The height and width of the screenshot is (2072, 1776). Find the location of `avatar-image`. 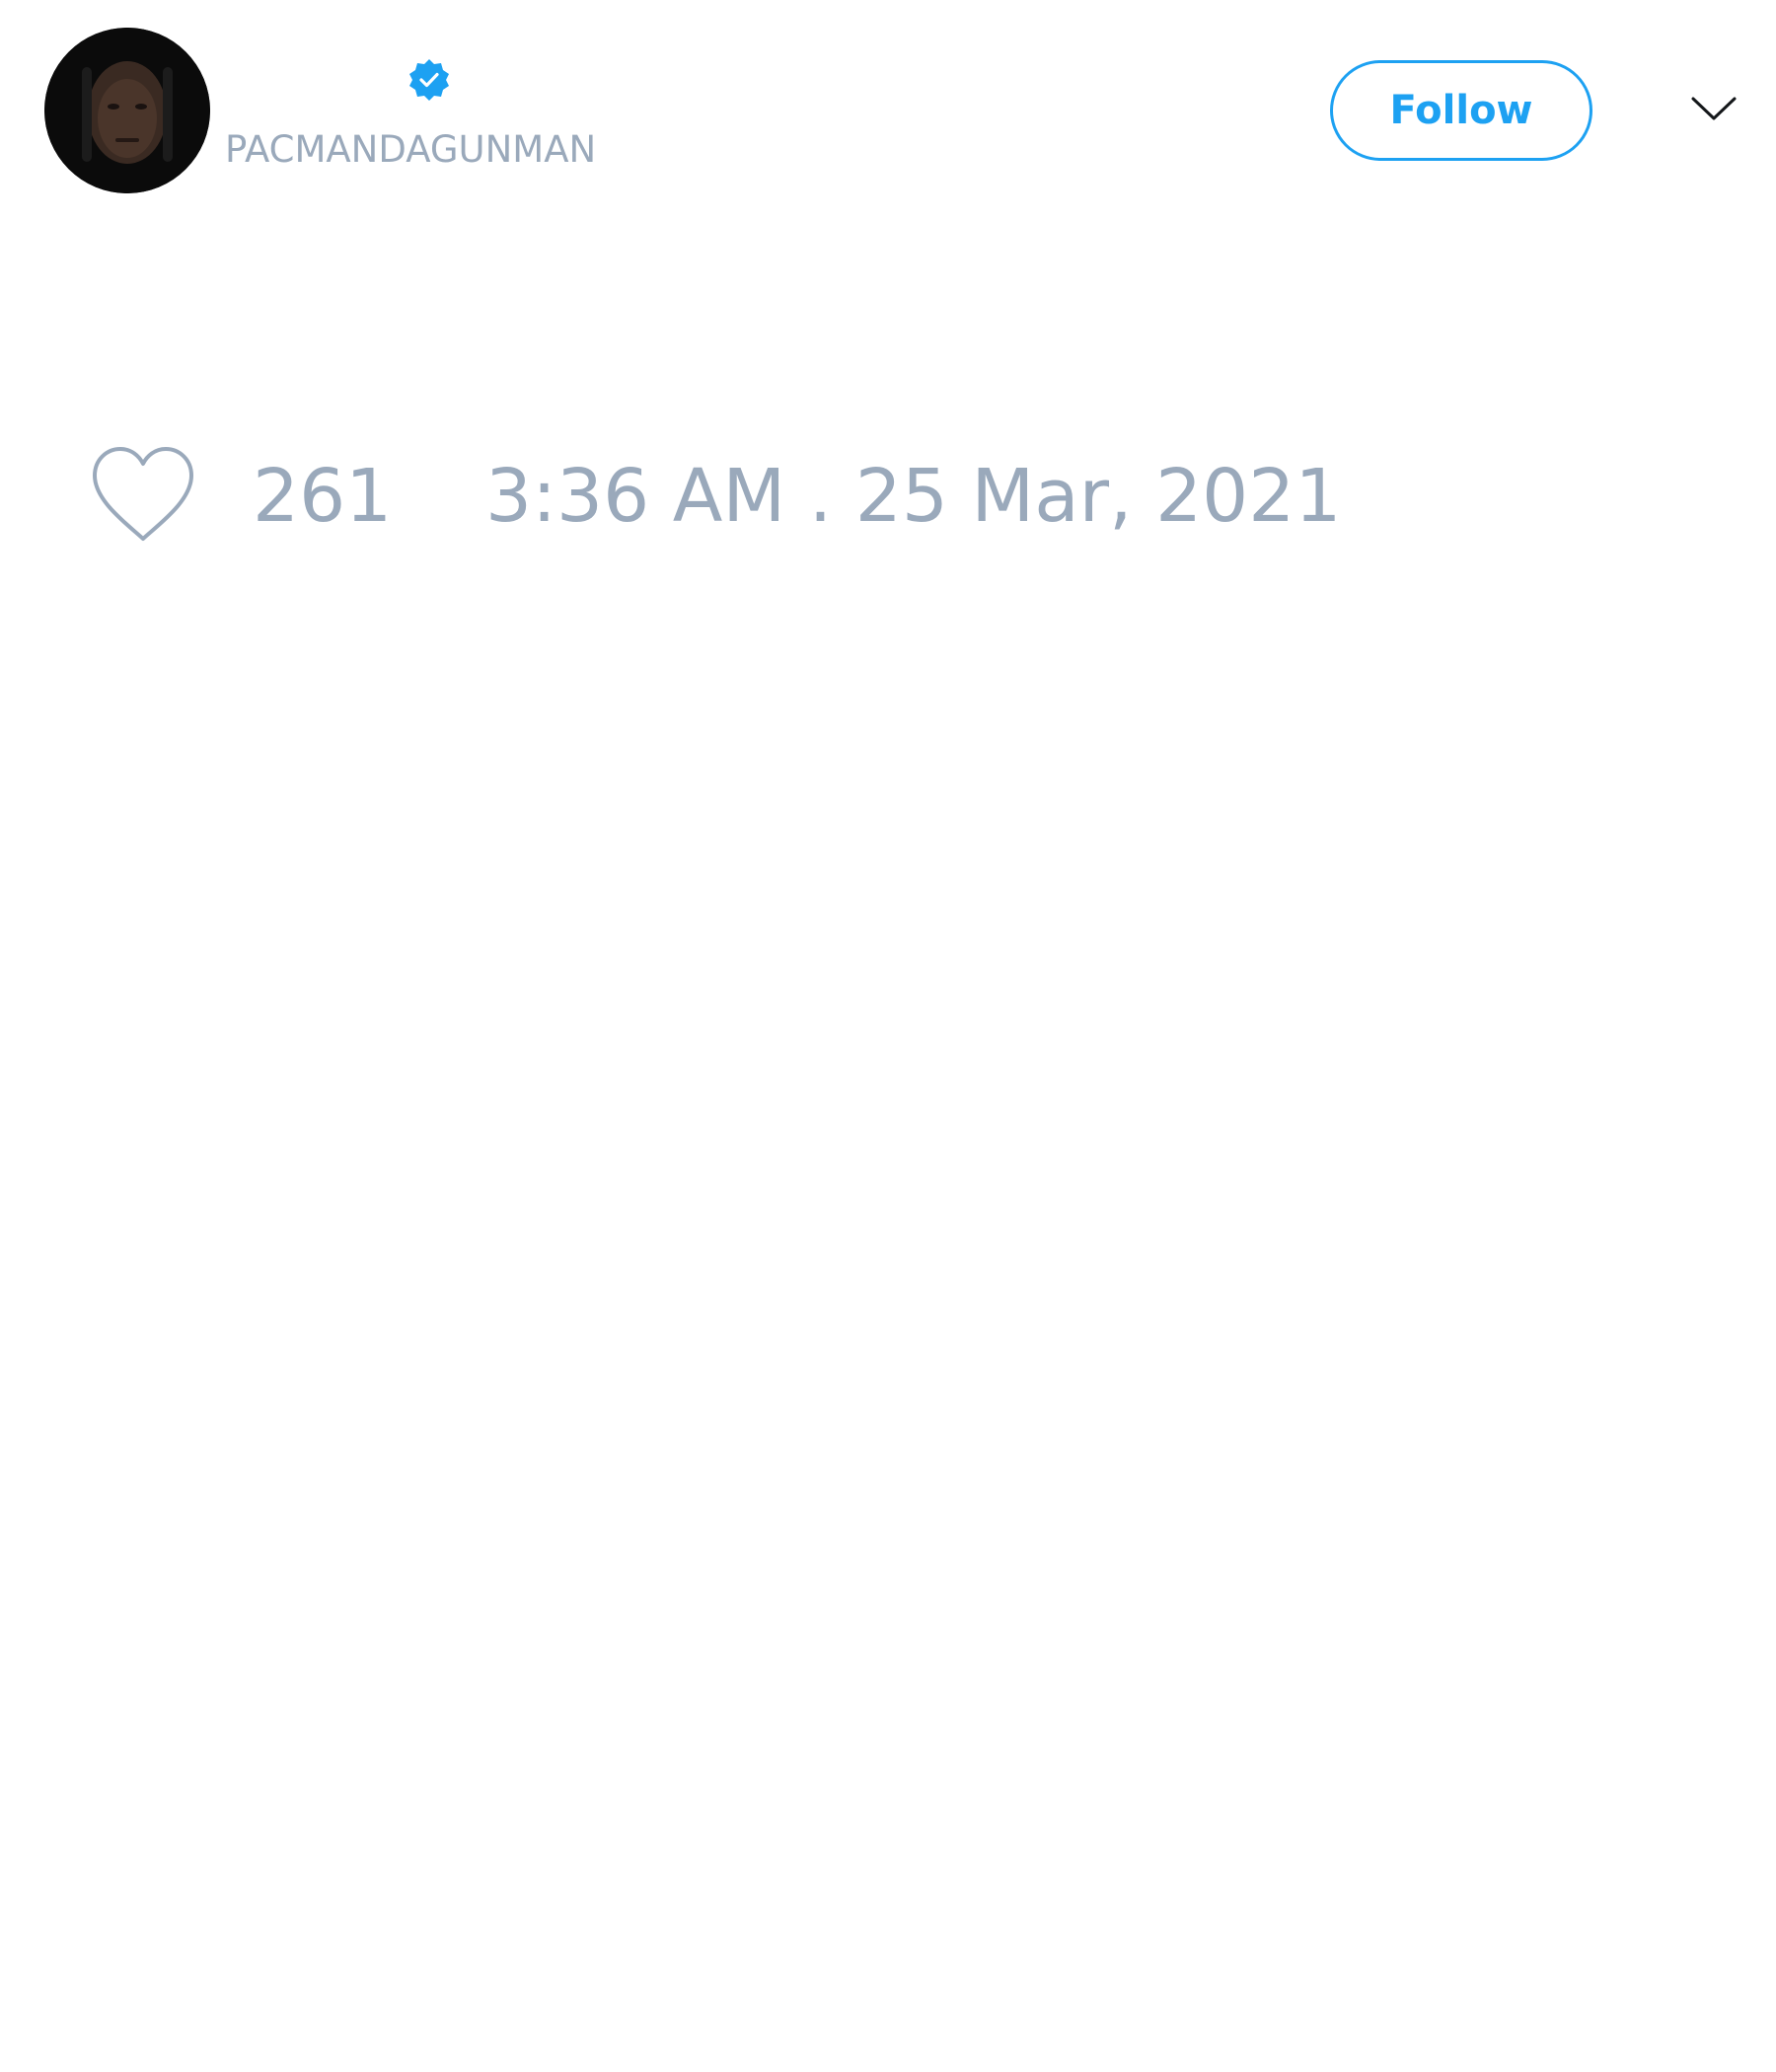

avatar-image is located at coordinates (127, 111).